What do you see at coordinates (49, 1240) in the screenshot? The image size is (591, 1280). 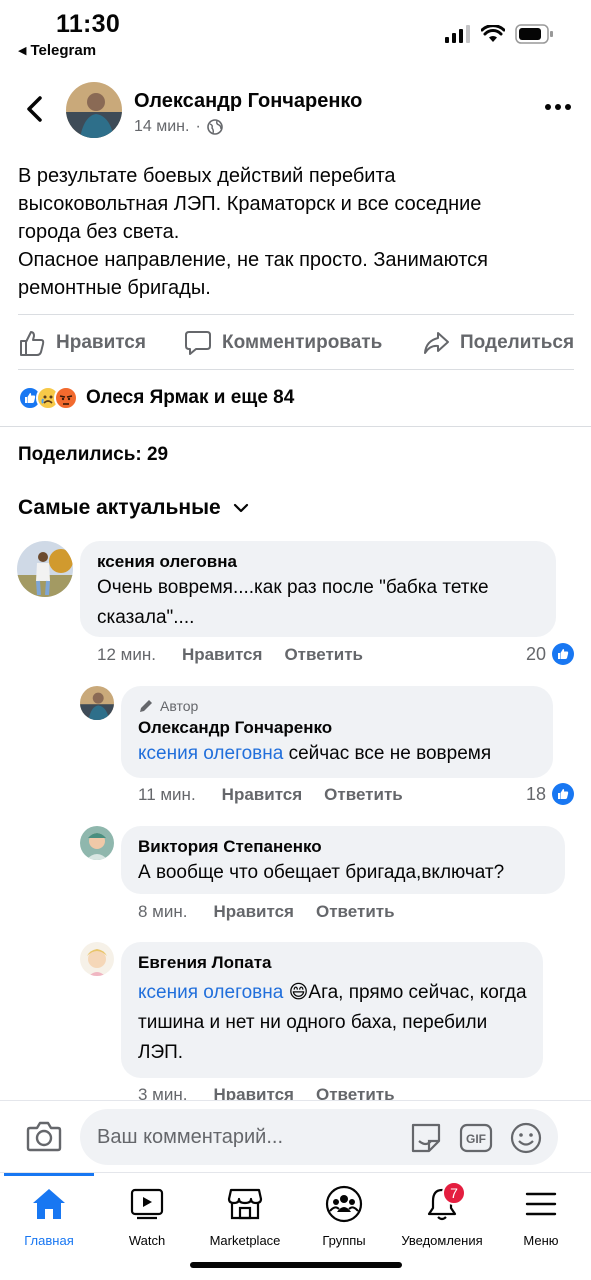 I see `tab-label: Главная` at bounding box center [49, 1240].